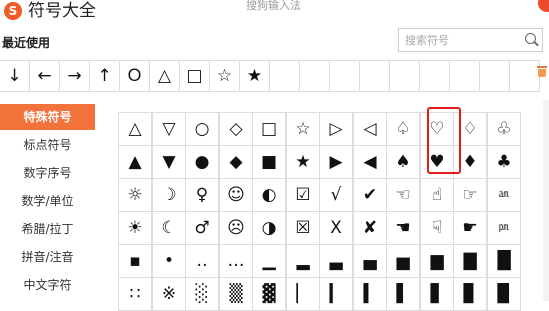 The image size is (549, 311). I want to click on recent-symbol-cell: △, so click(165, 76).